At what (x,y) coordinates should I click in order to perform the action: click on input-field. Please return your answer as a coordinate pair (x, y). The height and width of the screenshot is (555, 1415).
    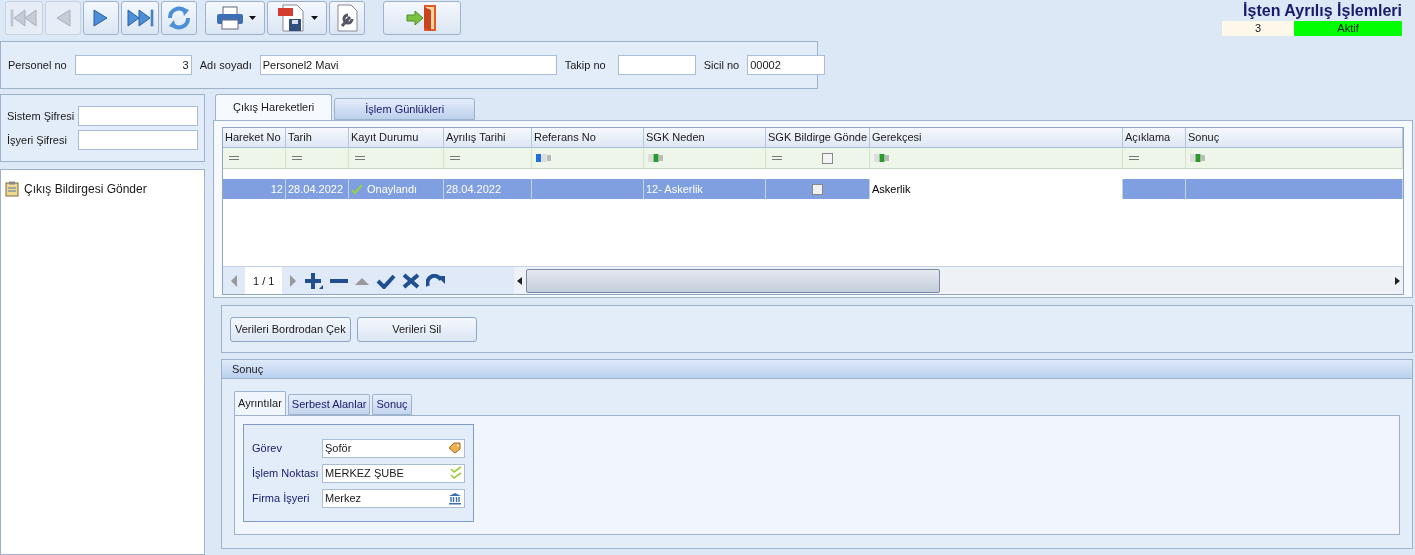
    Looking at the image, I should click on (656, 65).